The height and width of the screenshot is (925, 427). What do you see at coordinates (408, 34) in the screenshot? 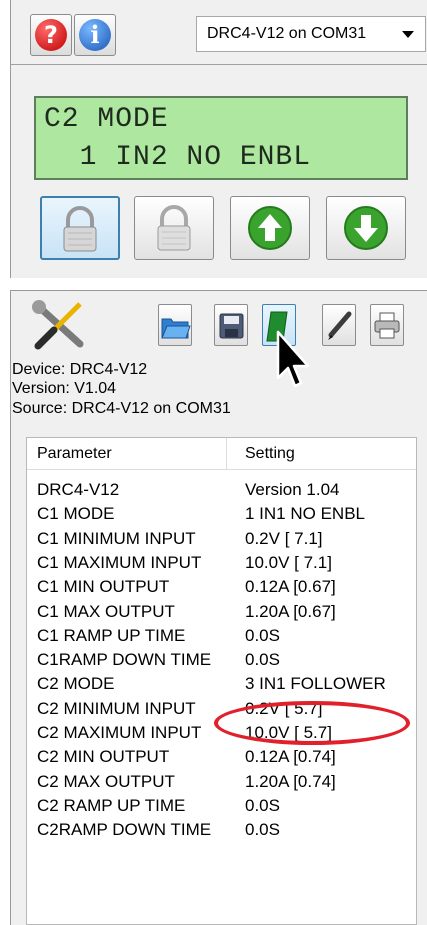
I see `chevron-down-icon` at bounding box center [408, 34].